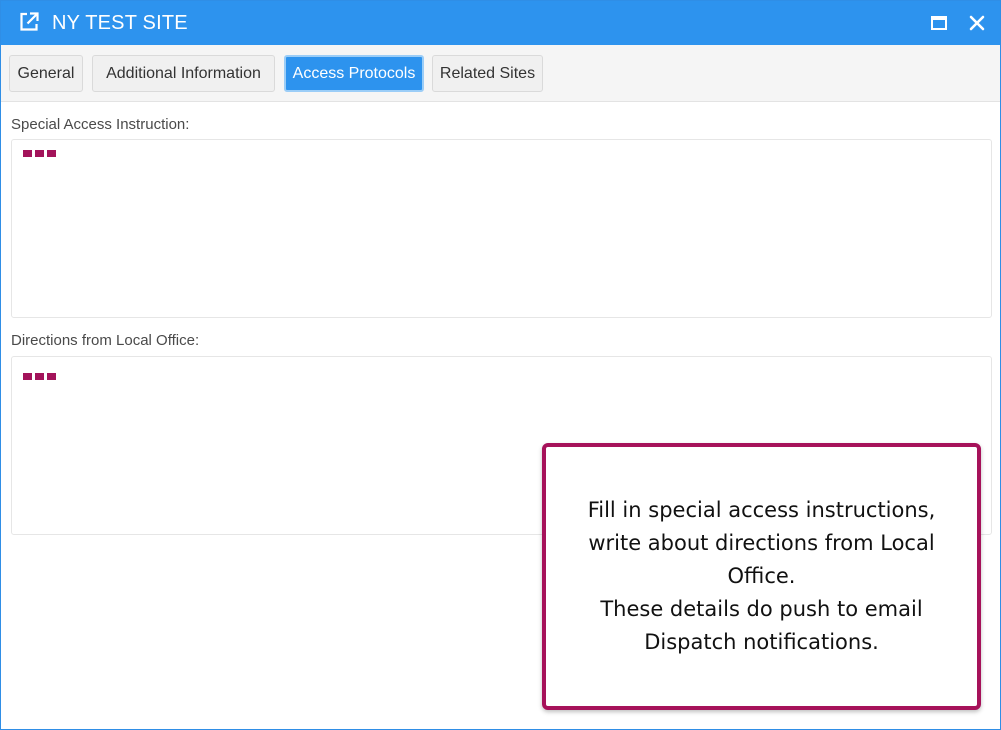 This screenshot has height=730, width=1001. I want to click on tab-related-sites: Related Sites, so click(487, 73).